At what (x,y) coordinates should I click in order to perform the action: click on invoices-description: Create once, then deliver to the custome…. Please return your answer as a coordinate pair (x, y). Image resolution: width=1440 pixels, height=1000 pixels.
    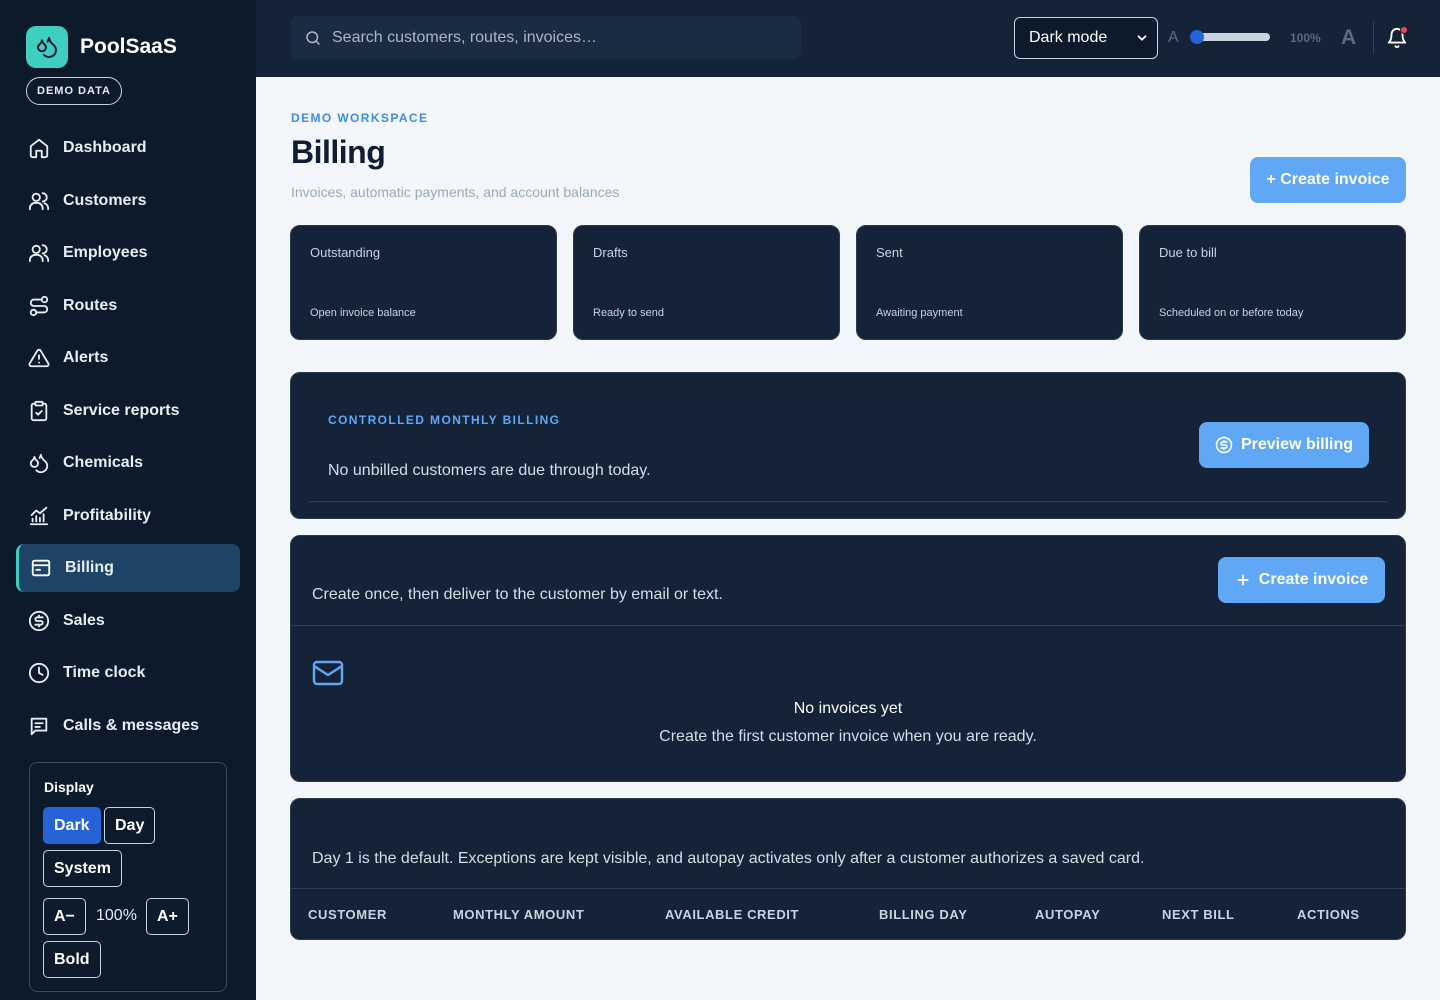
    Looking at the image, I should click on (517, 594).